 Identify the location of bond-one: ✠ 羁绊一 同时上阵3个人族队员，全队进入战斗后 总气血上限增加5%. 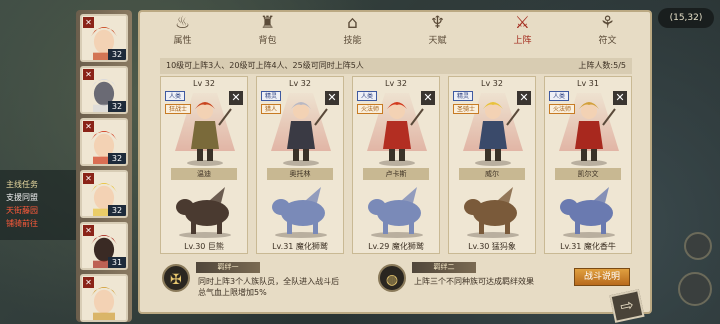
(260, 280).